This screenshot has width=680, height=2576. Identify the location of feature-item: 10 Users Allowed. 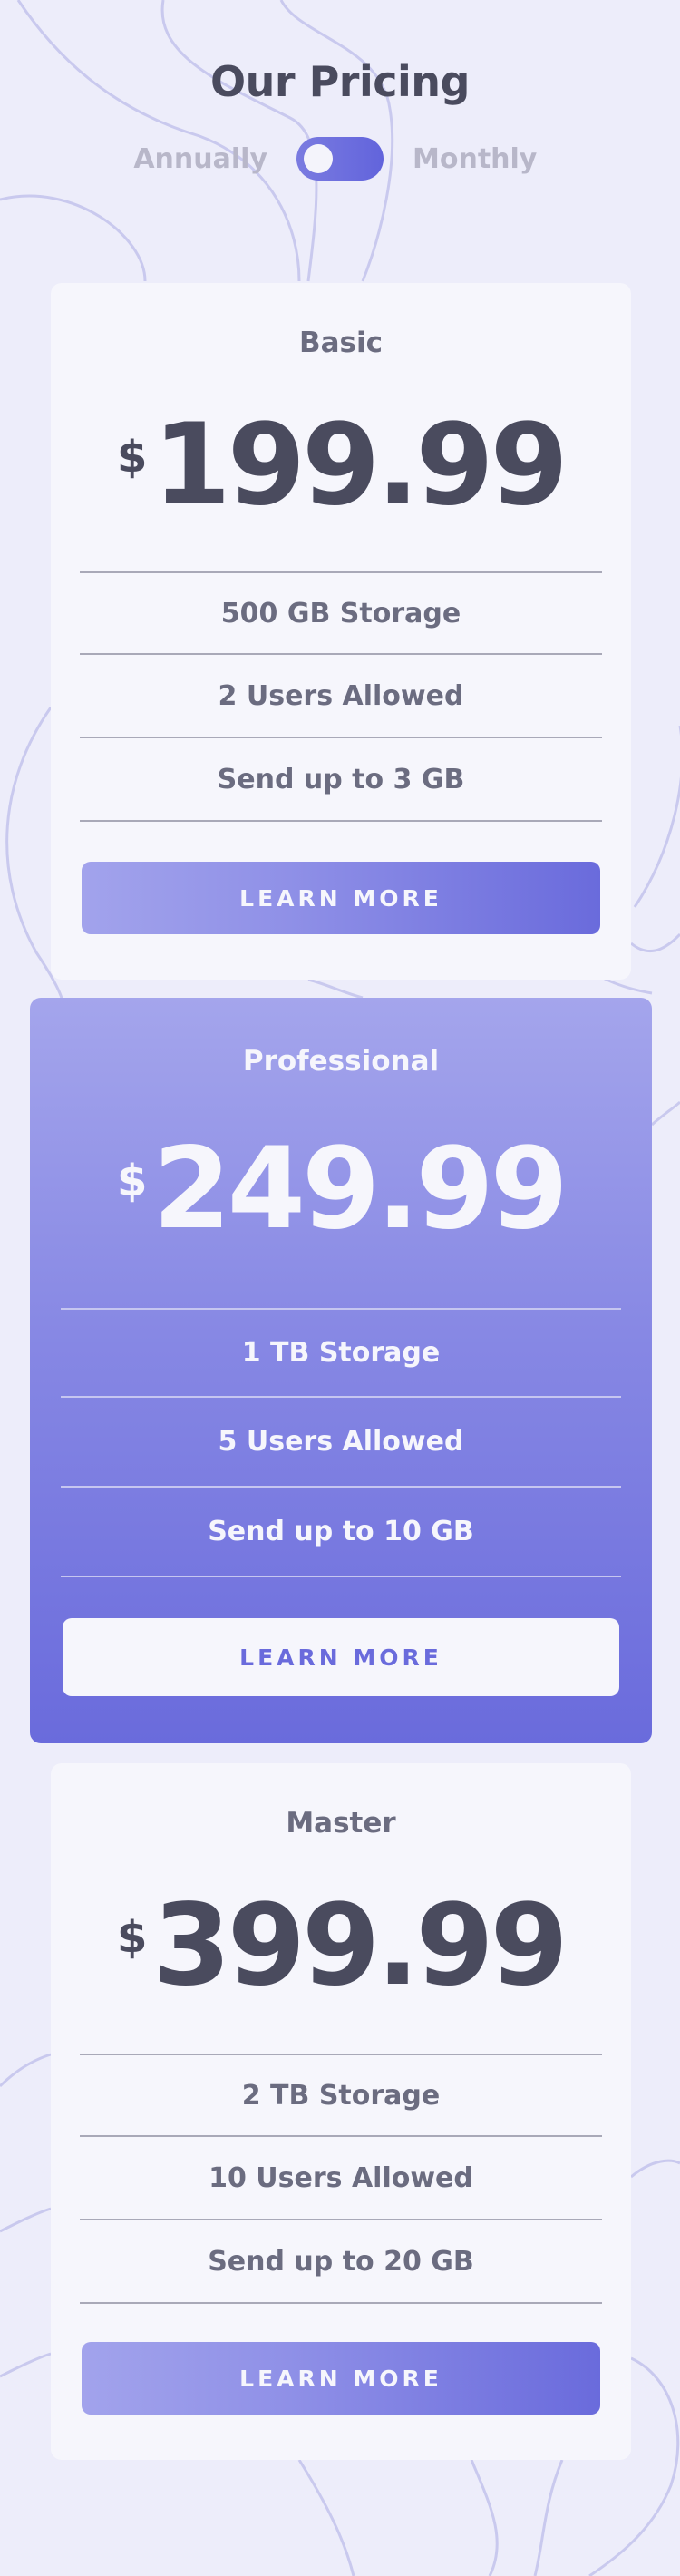
(341, 2178).